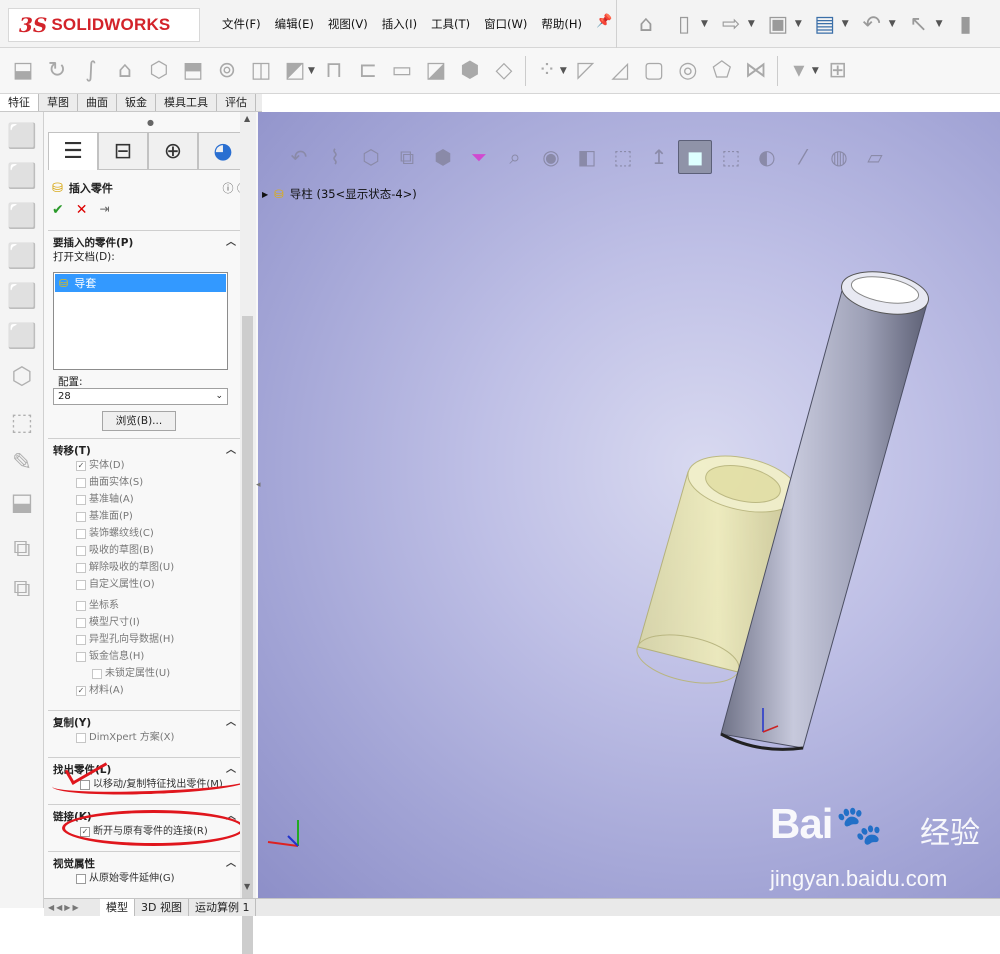  Describe the element at coordinates (159, 71) in the screenshot. I see `boundary-boss-icon: ⬡` at that location.